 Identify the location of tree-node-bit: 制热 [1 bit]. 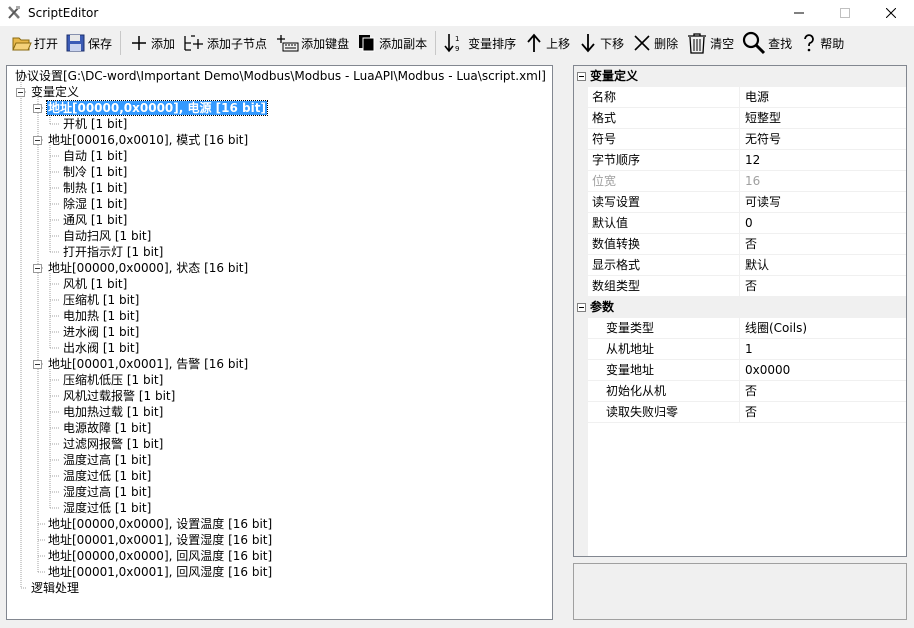
(95, 188).